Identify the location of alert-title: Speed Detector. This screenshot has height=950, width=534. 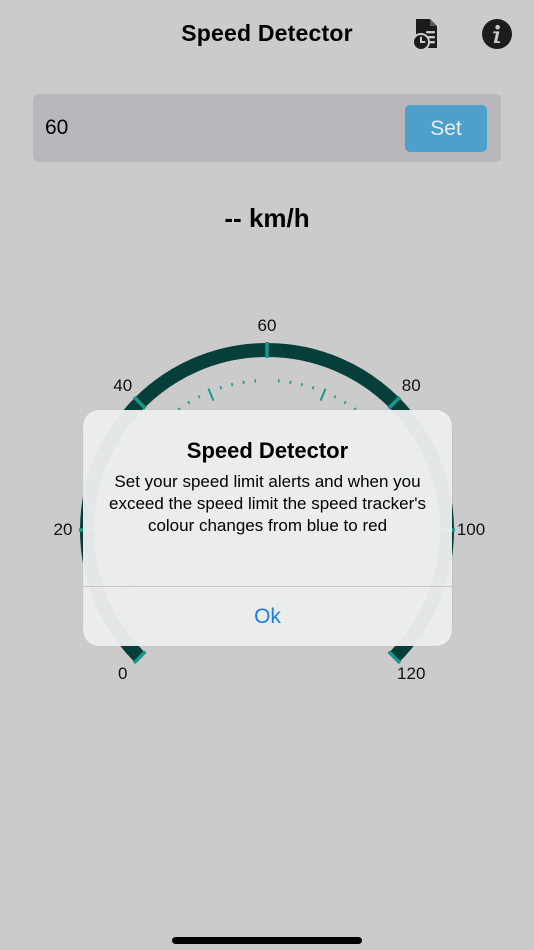
(267, 450).